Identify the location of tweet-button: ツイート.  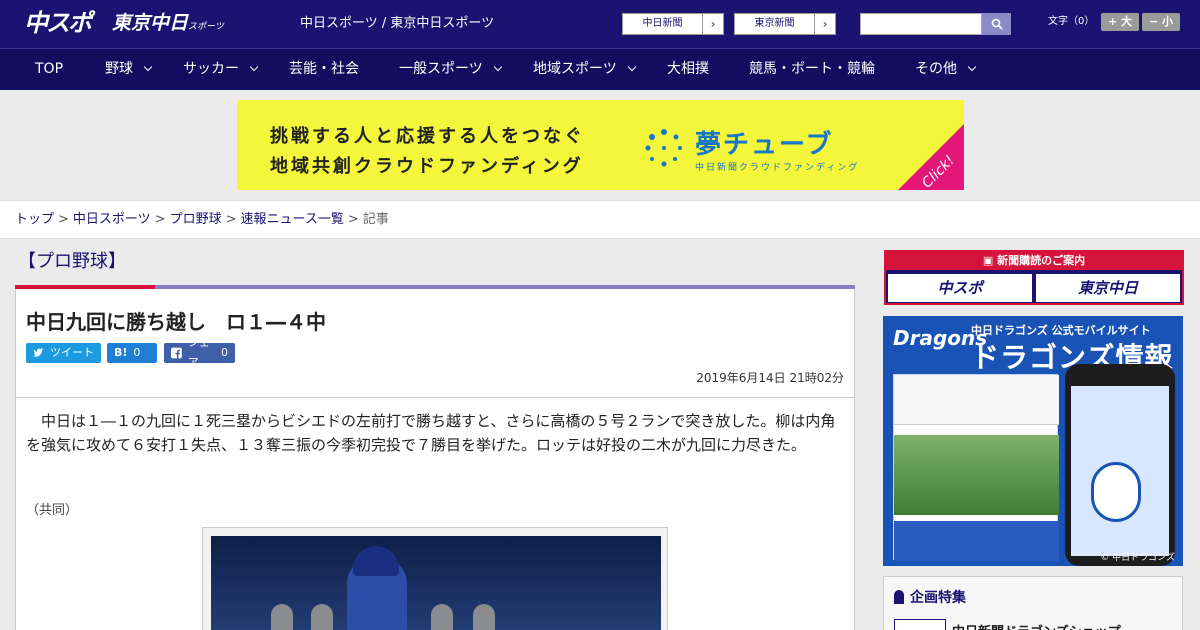
(63, 353).